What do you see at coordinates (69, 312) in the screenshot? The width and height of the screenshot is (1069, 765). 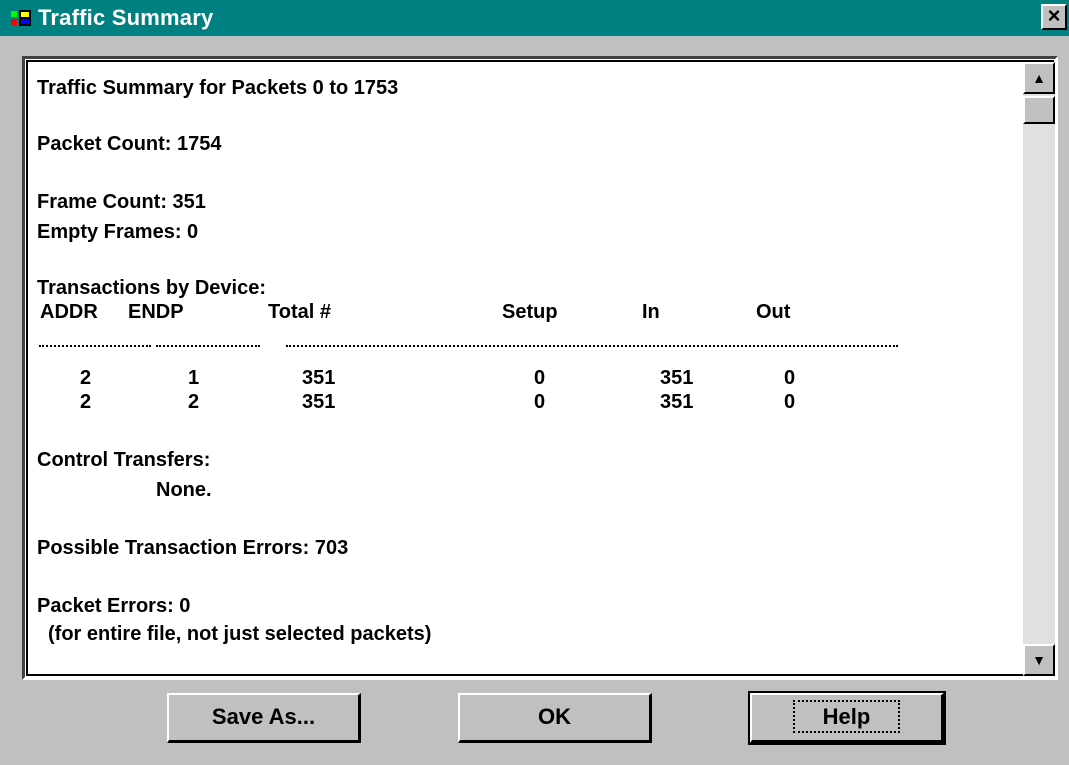 I see `col-header-addr: ADDR` at bounding box center [69, 312].